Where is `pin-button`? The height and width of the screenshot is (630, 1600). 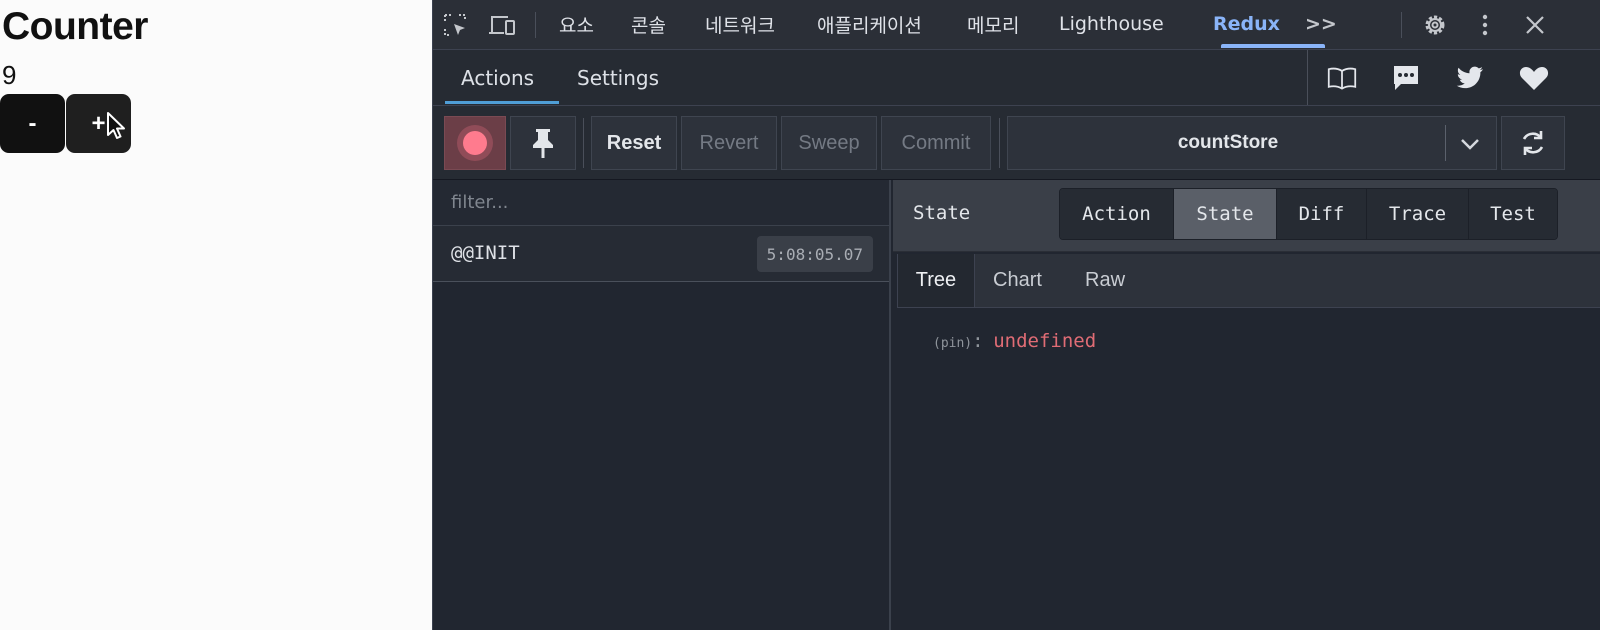 pin-button is located at coordinates (543, 143).